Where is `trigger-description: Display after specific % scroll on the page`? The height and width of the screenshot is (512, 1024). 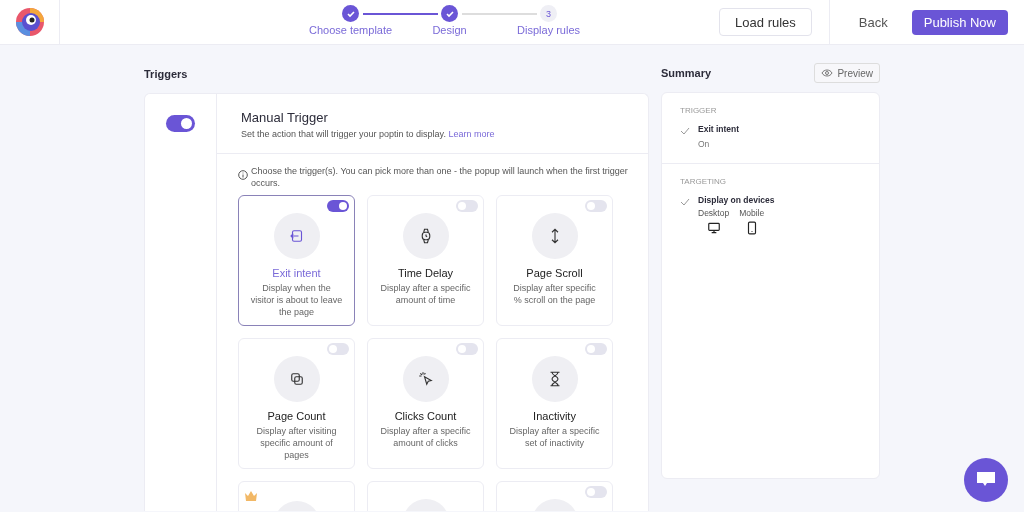
trigger-description: Display after specific % scroll on the page is located at coordinates (554, 294).